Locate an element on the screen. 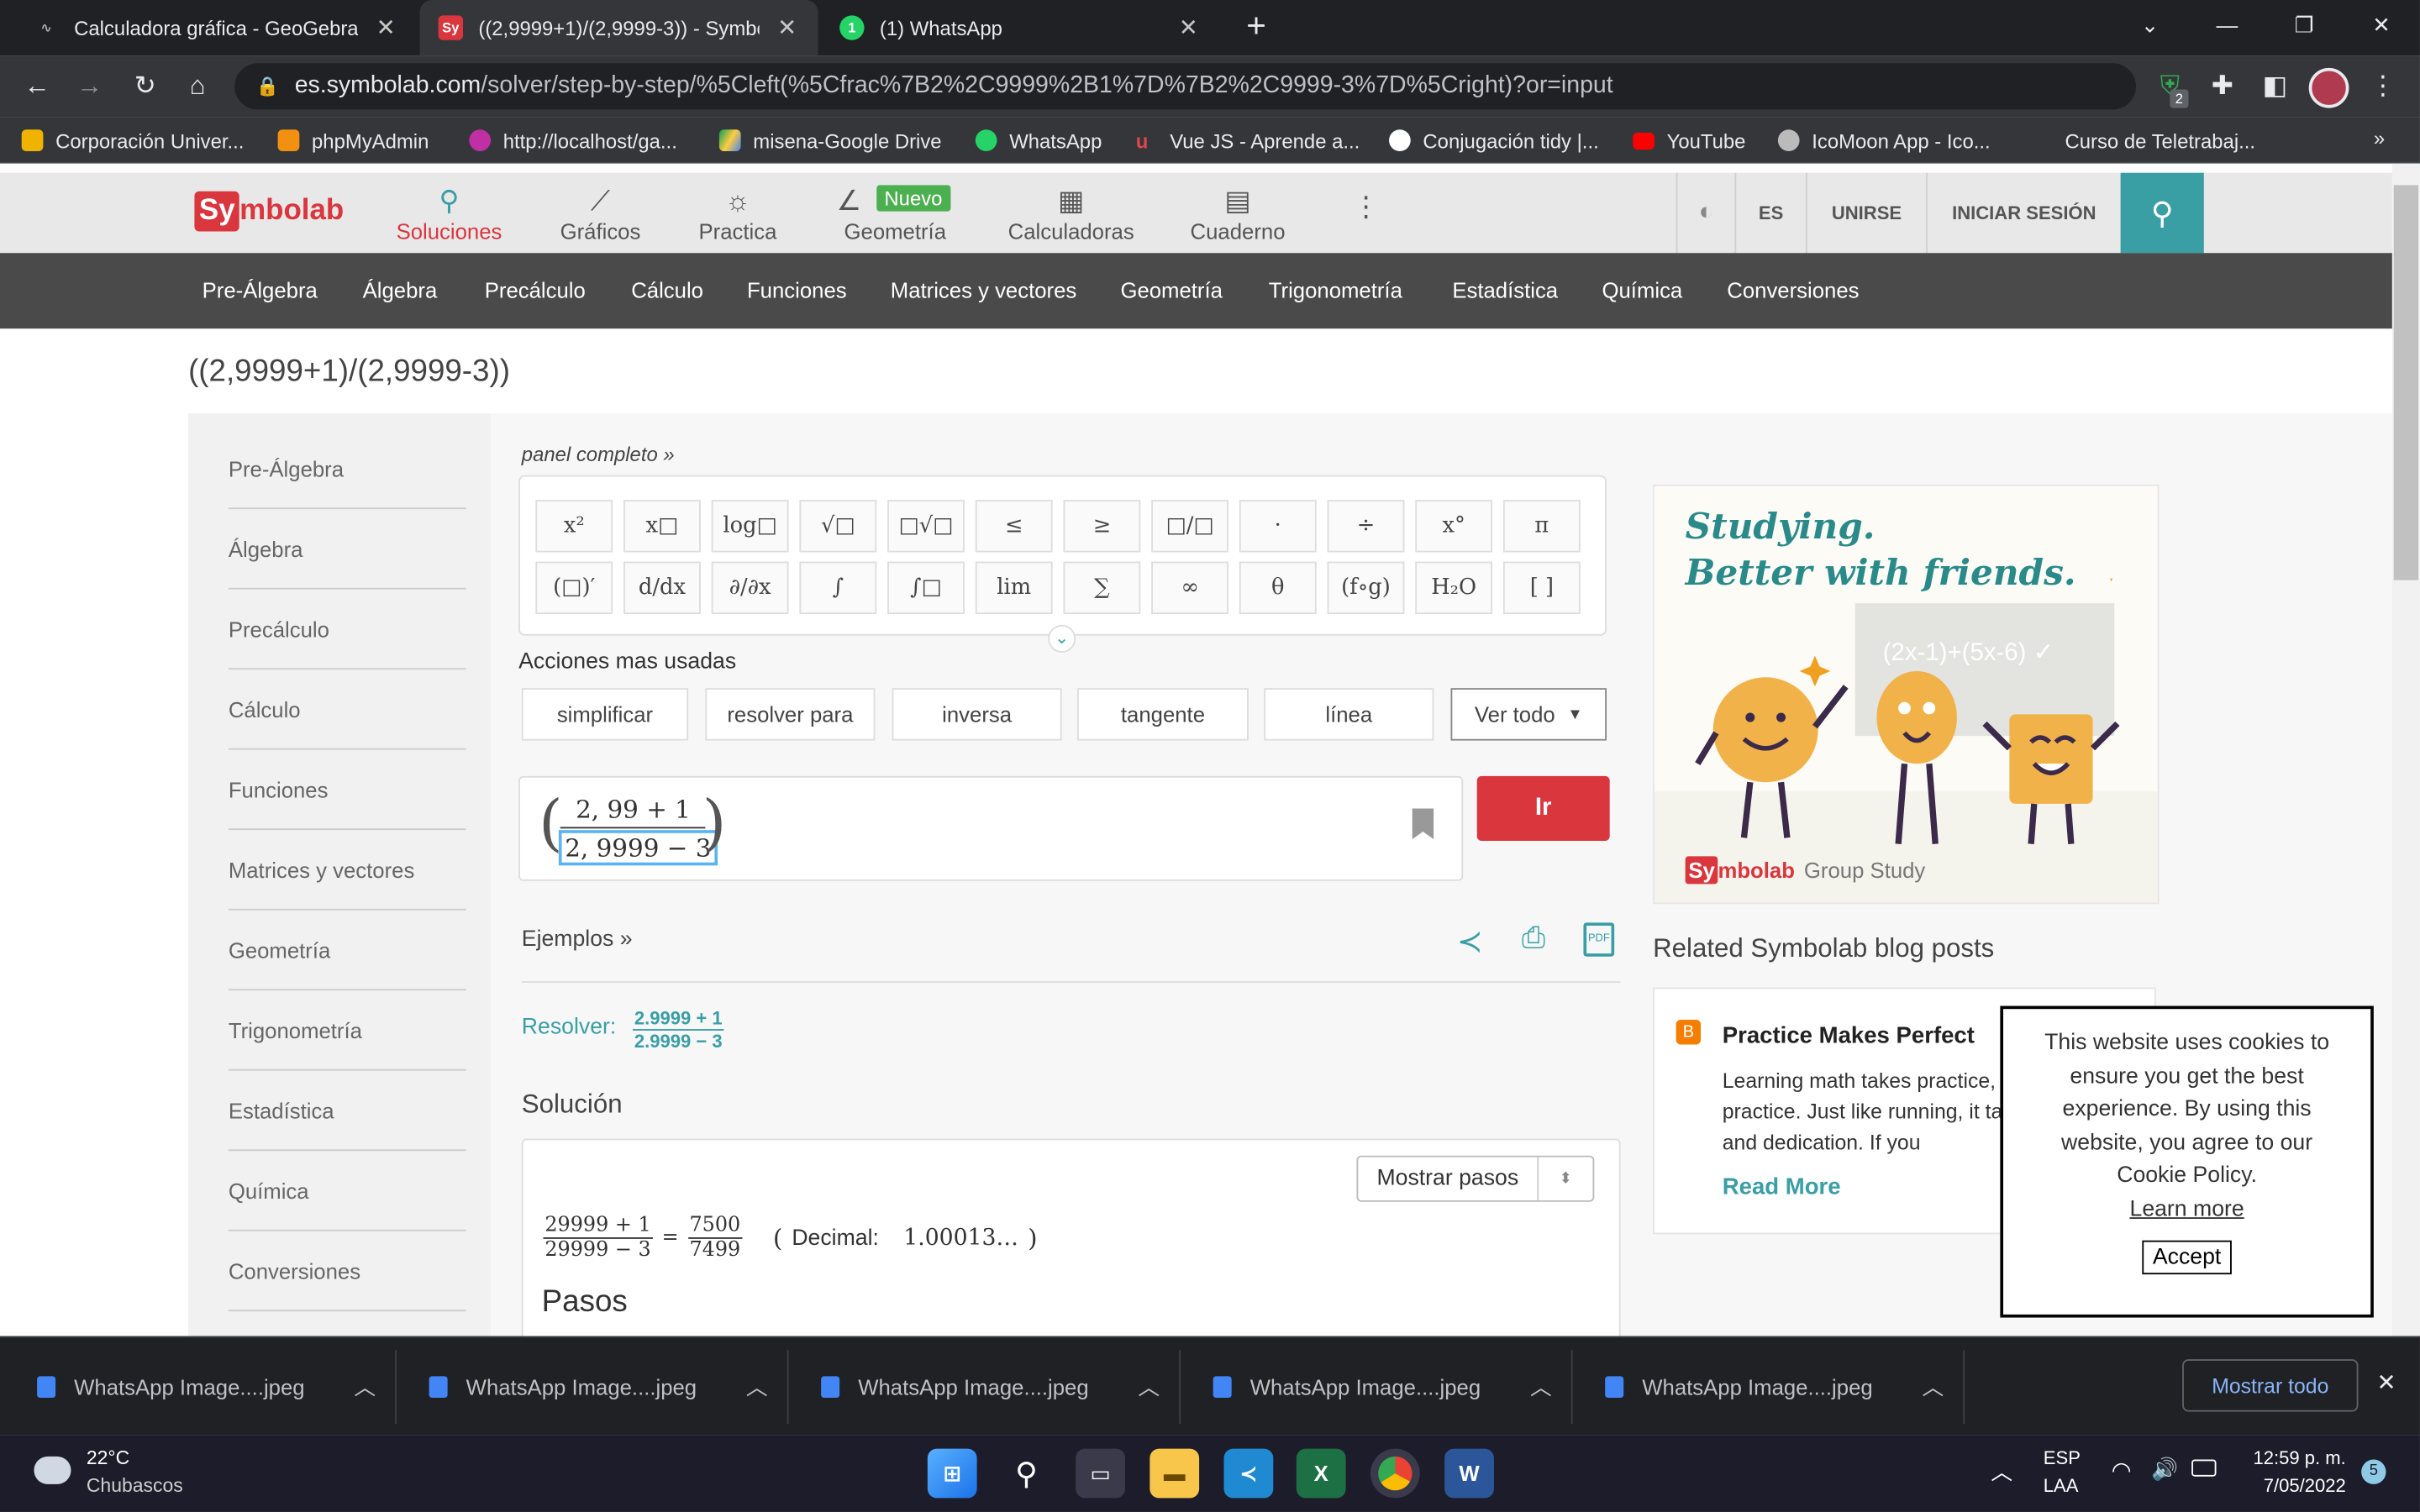  bookmark-item: phpMyAdmin is located at coordinates (353, 141).